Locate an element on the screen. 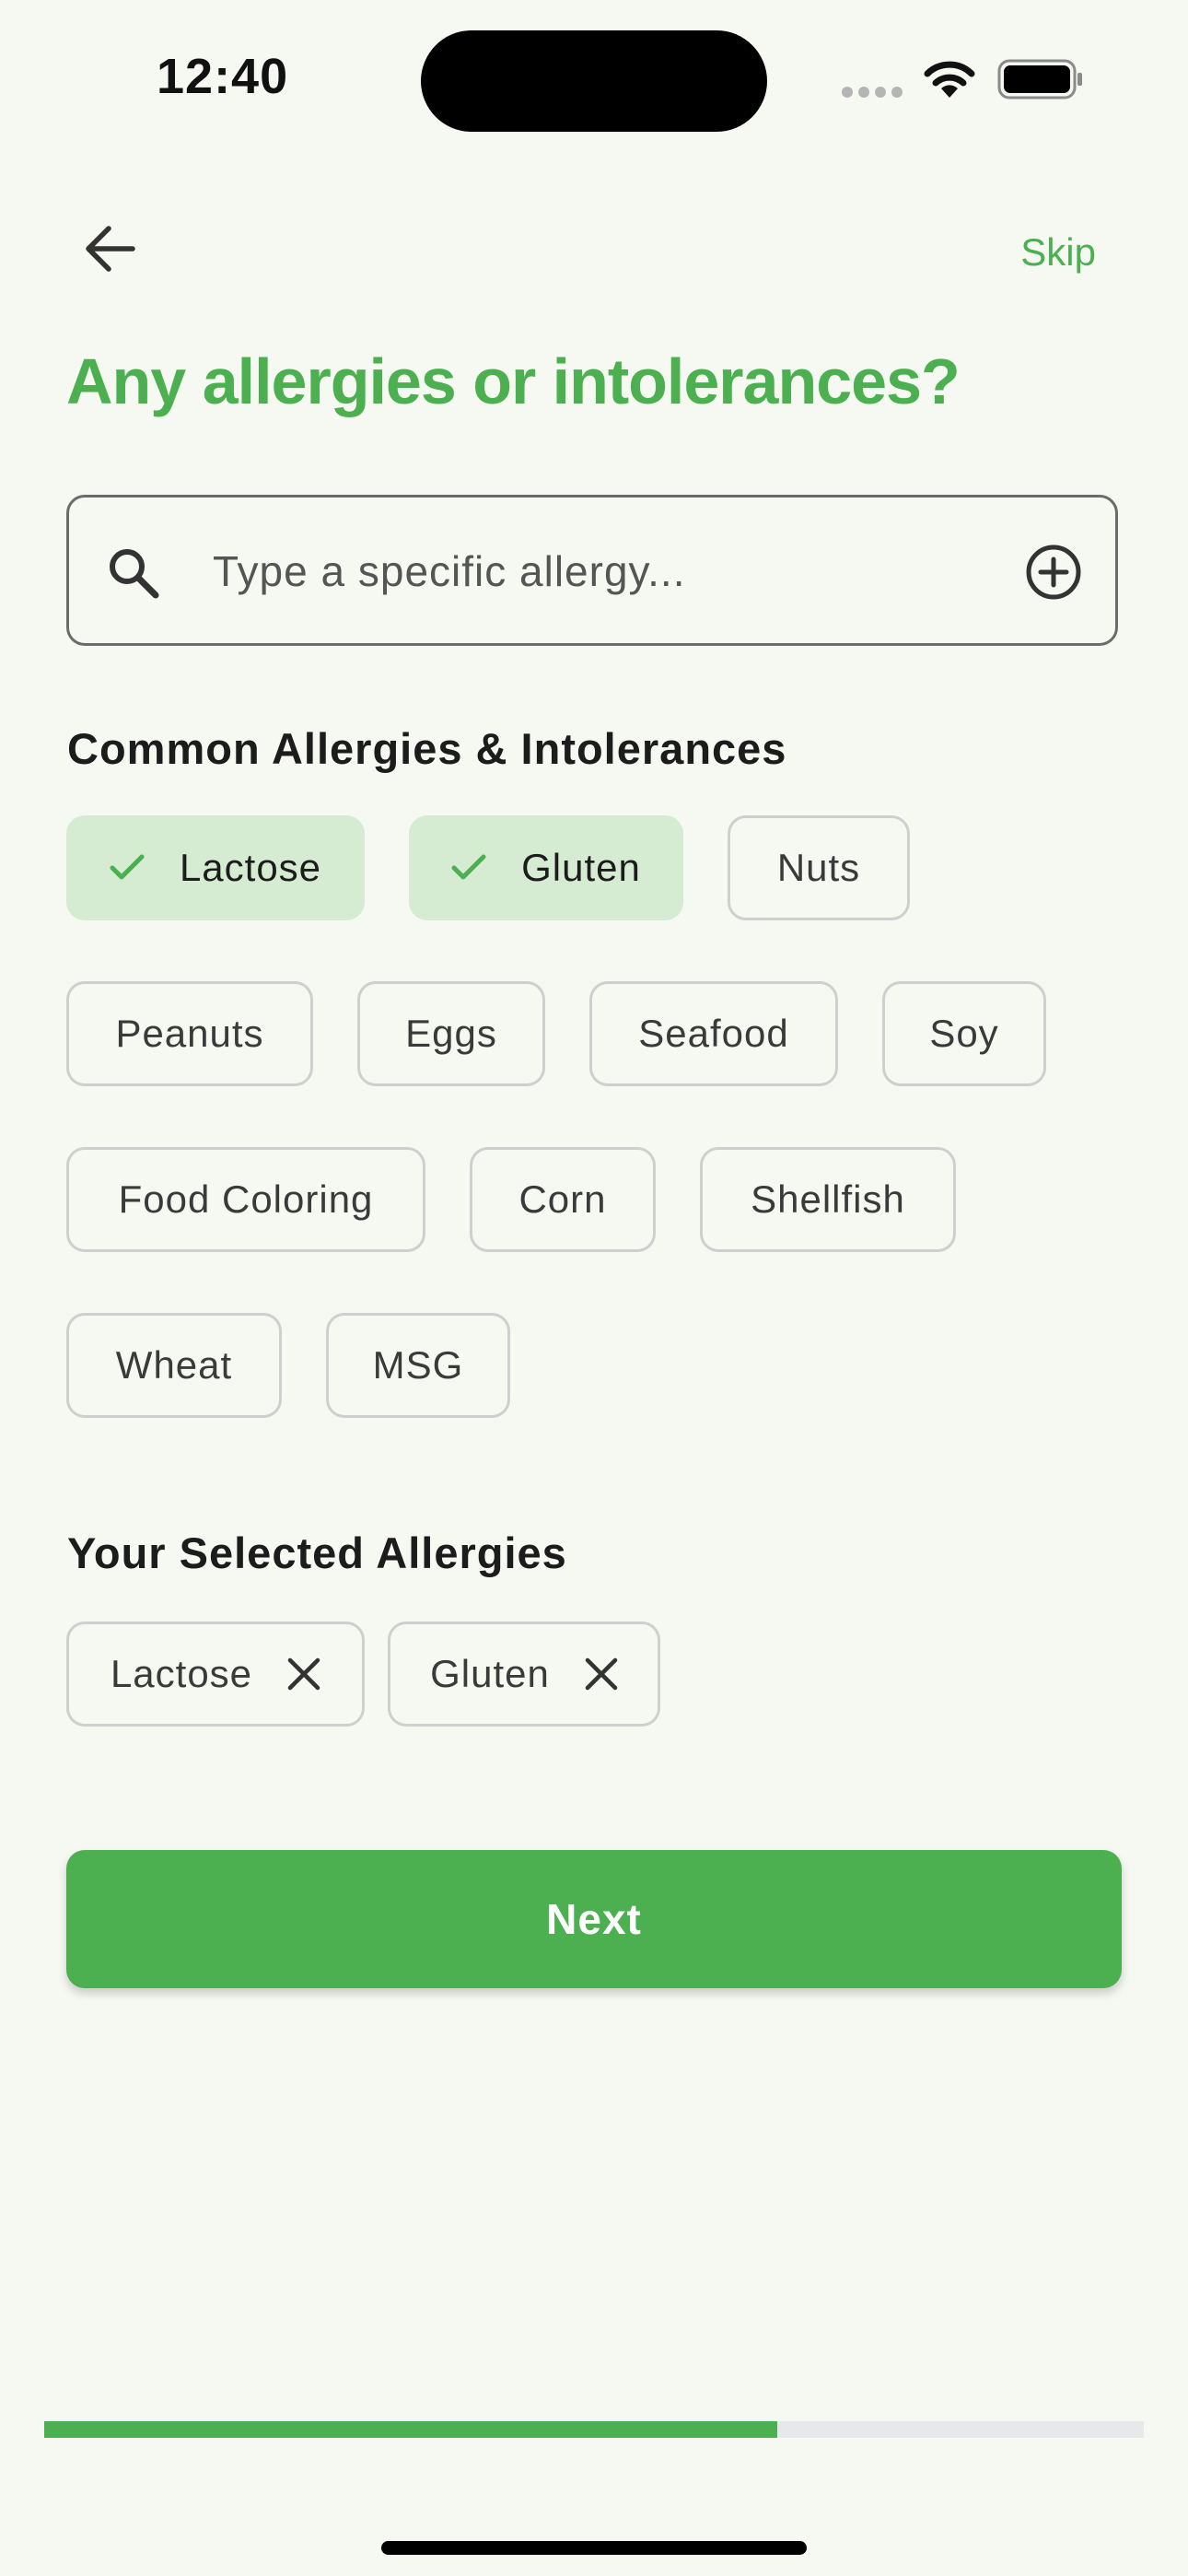 This screenshot has height=2576, width=1188. selected-allergy-chip-lactose: Lactose is located at coordinates (215, 1674).